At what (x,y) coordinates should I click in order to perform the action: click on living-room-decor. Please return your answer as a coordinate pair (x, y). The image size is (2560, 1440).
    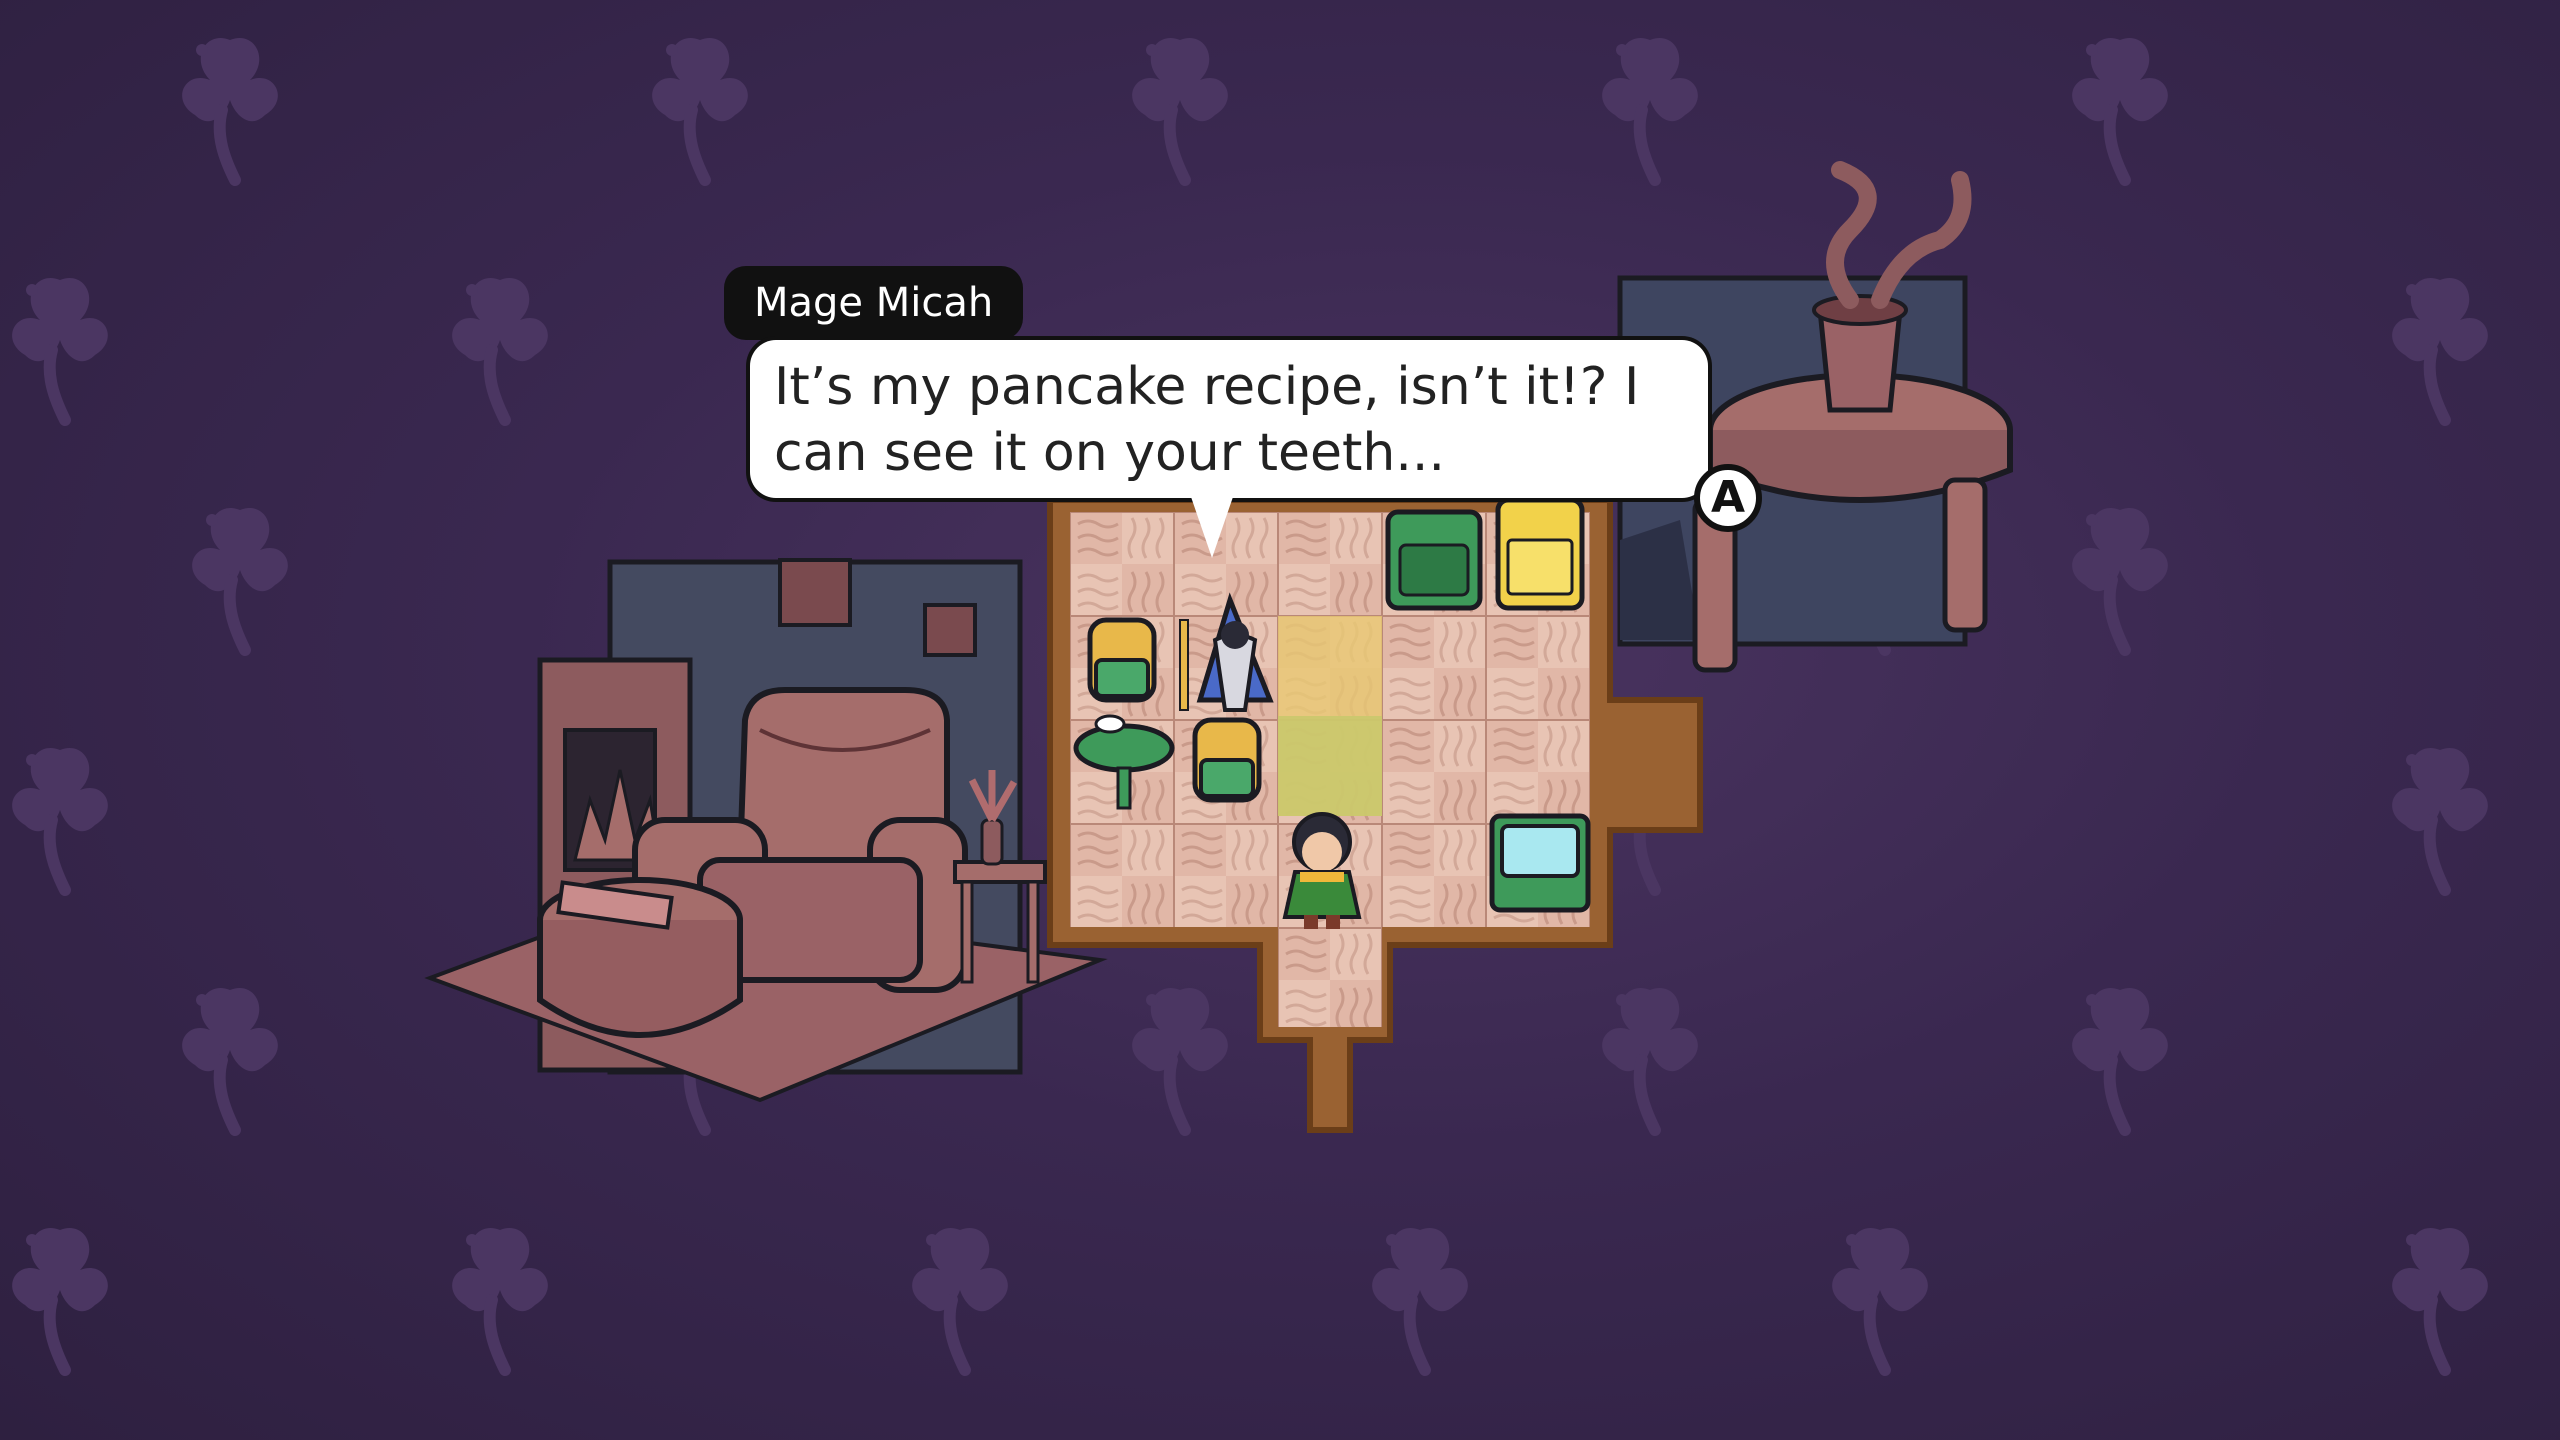
    Looking at the image, I should click on (766, 830).